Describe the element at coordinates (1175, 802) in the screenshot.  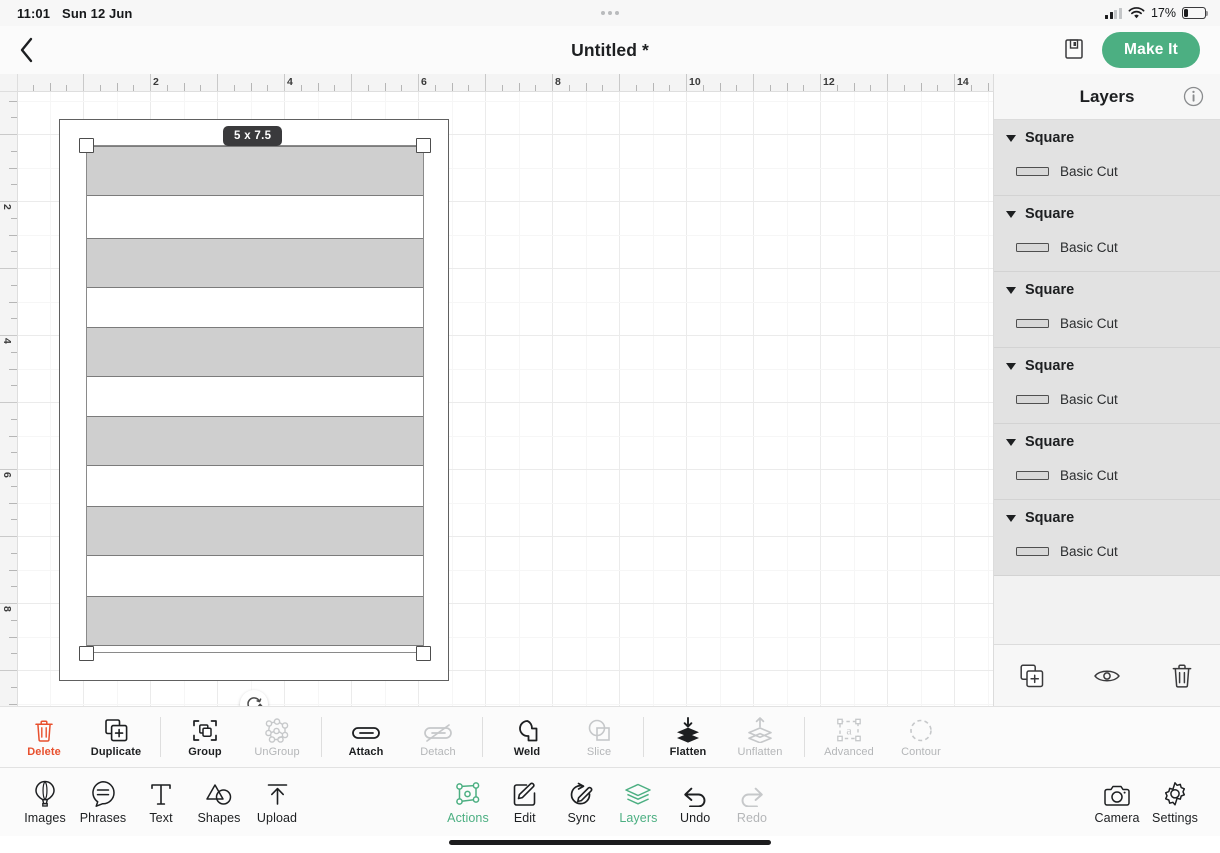
I see `nav-settings: Settings` at that location.